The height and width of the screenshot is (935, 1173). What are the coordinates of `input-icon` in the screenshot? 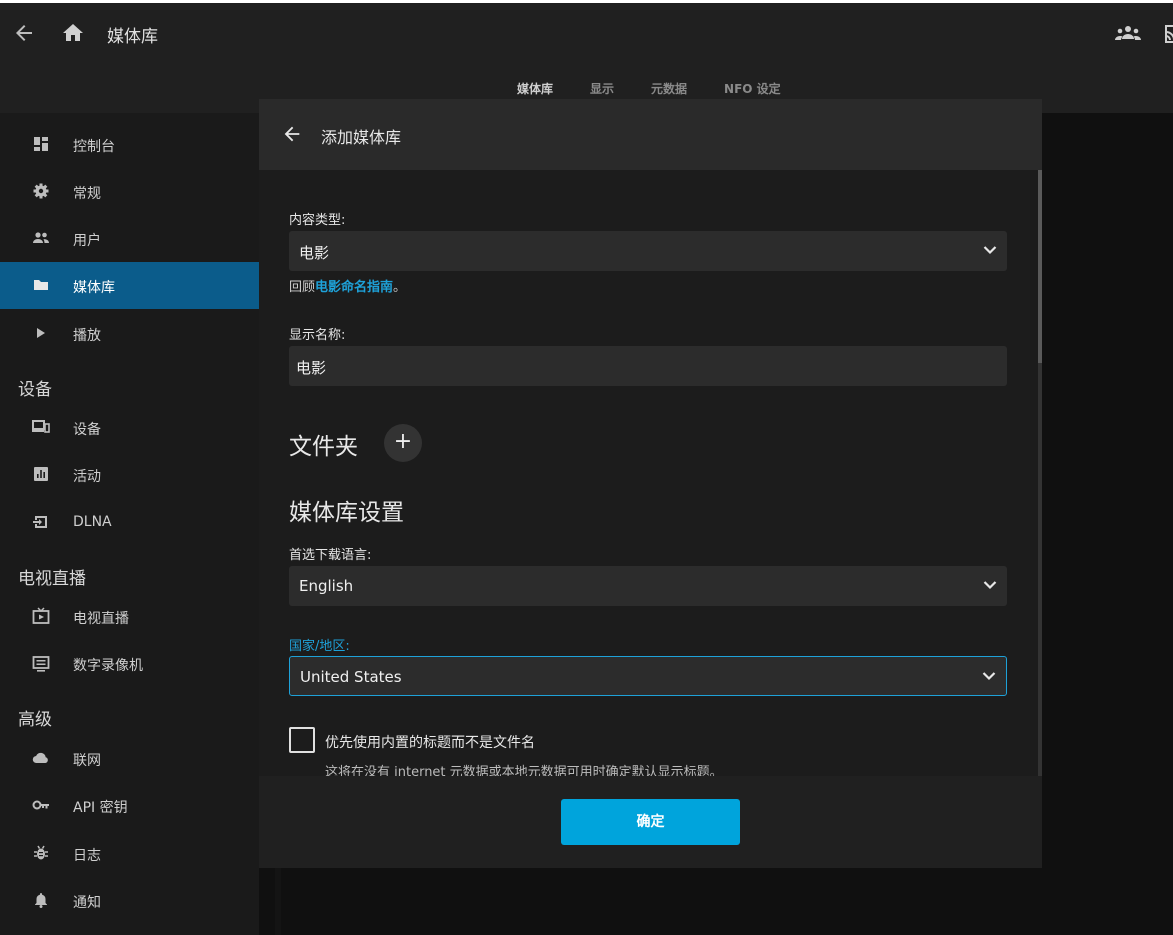 It's located at (40, 522).